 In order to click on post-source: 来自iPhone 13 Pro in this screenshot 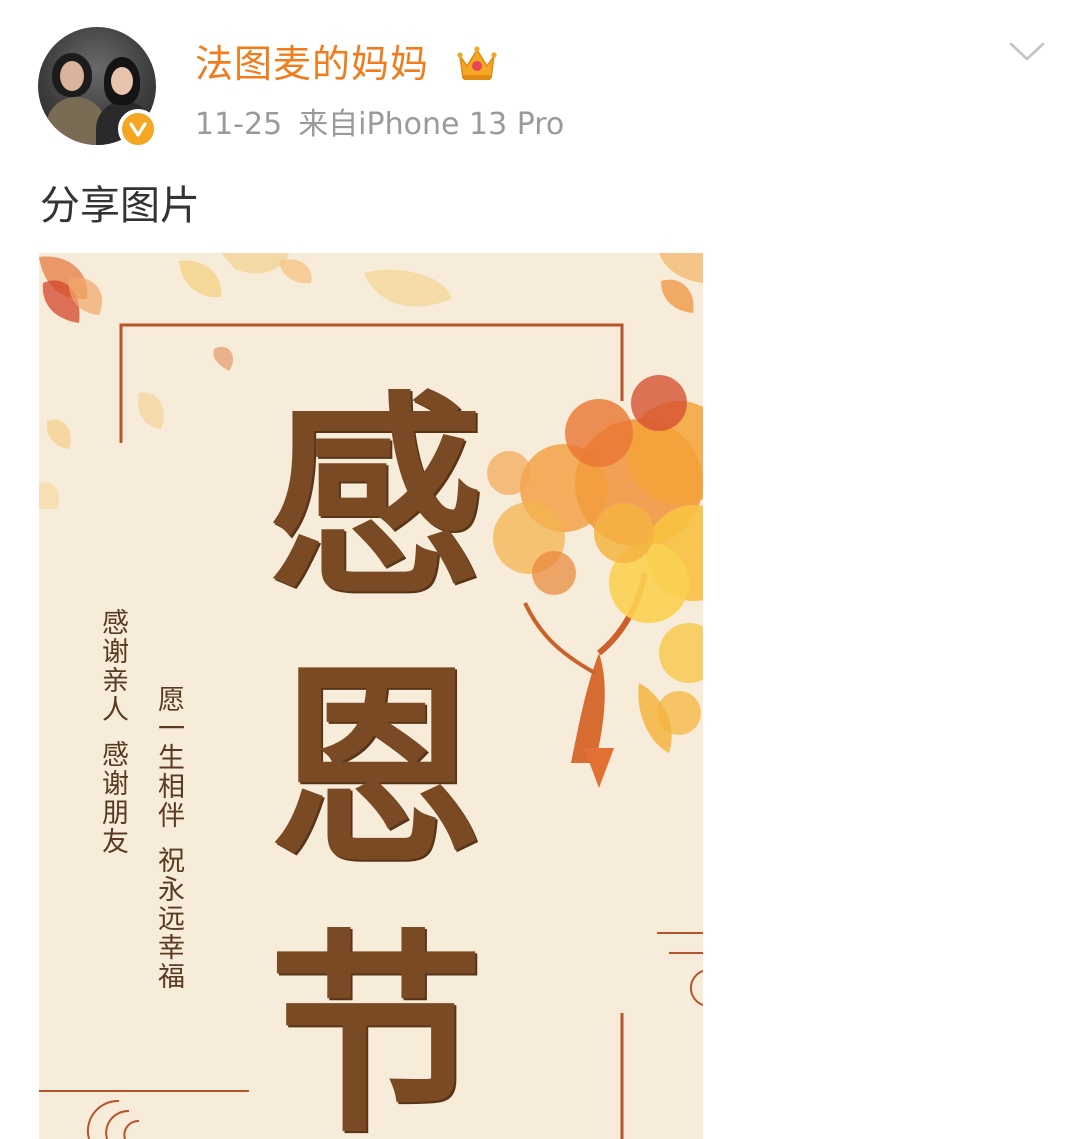, I will do `click(431, 124)`.